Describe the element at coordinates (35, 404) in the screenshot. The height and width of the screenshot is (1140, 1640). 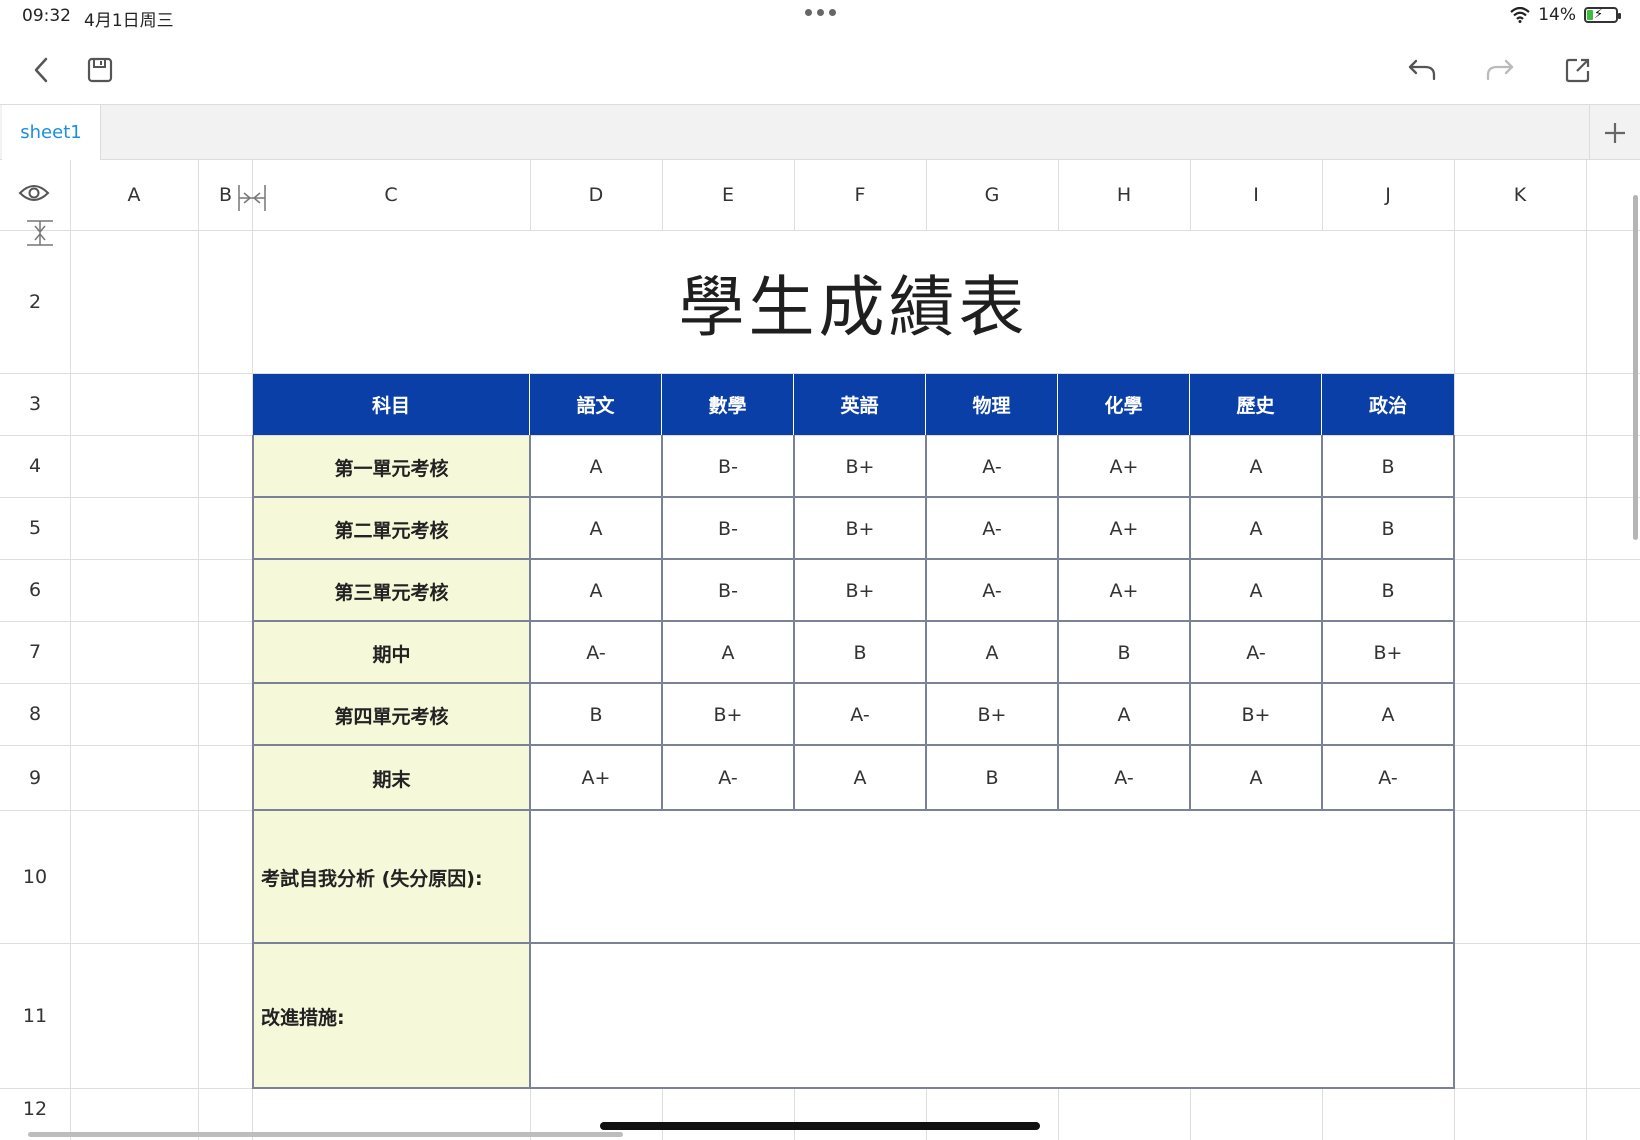
I see `row-header-3: 3` at that location.